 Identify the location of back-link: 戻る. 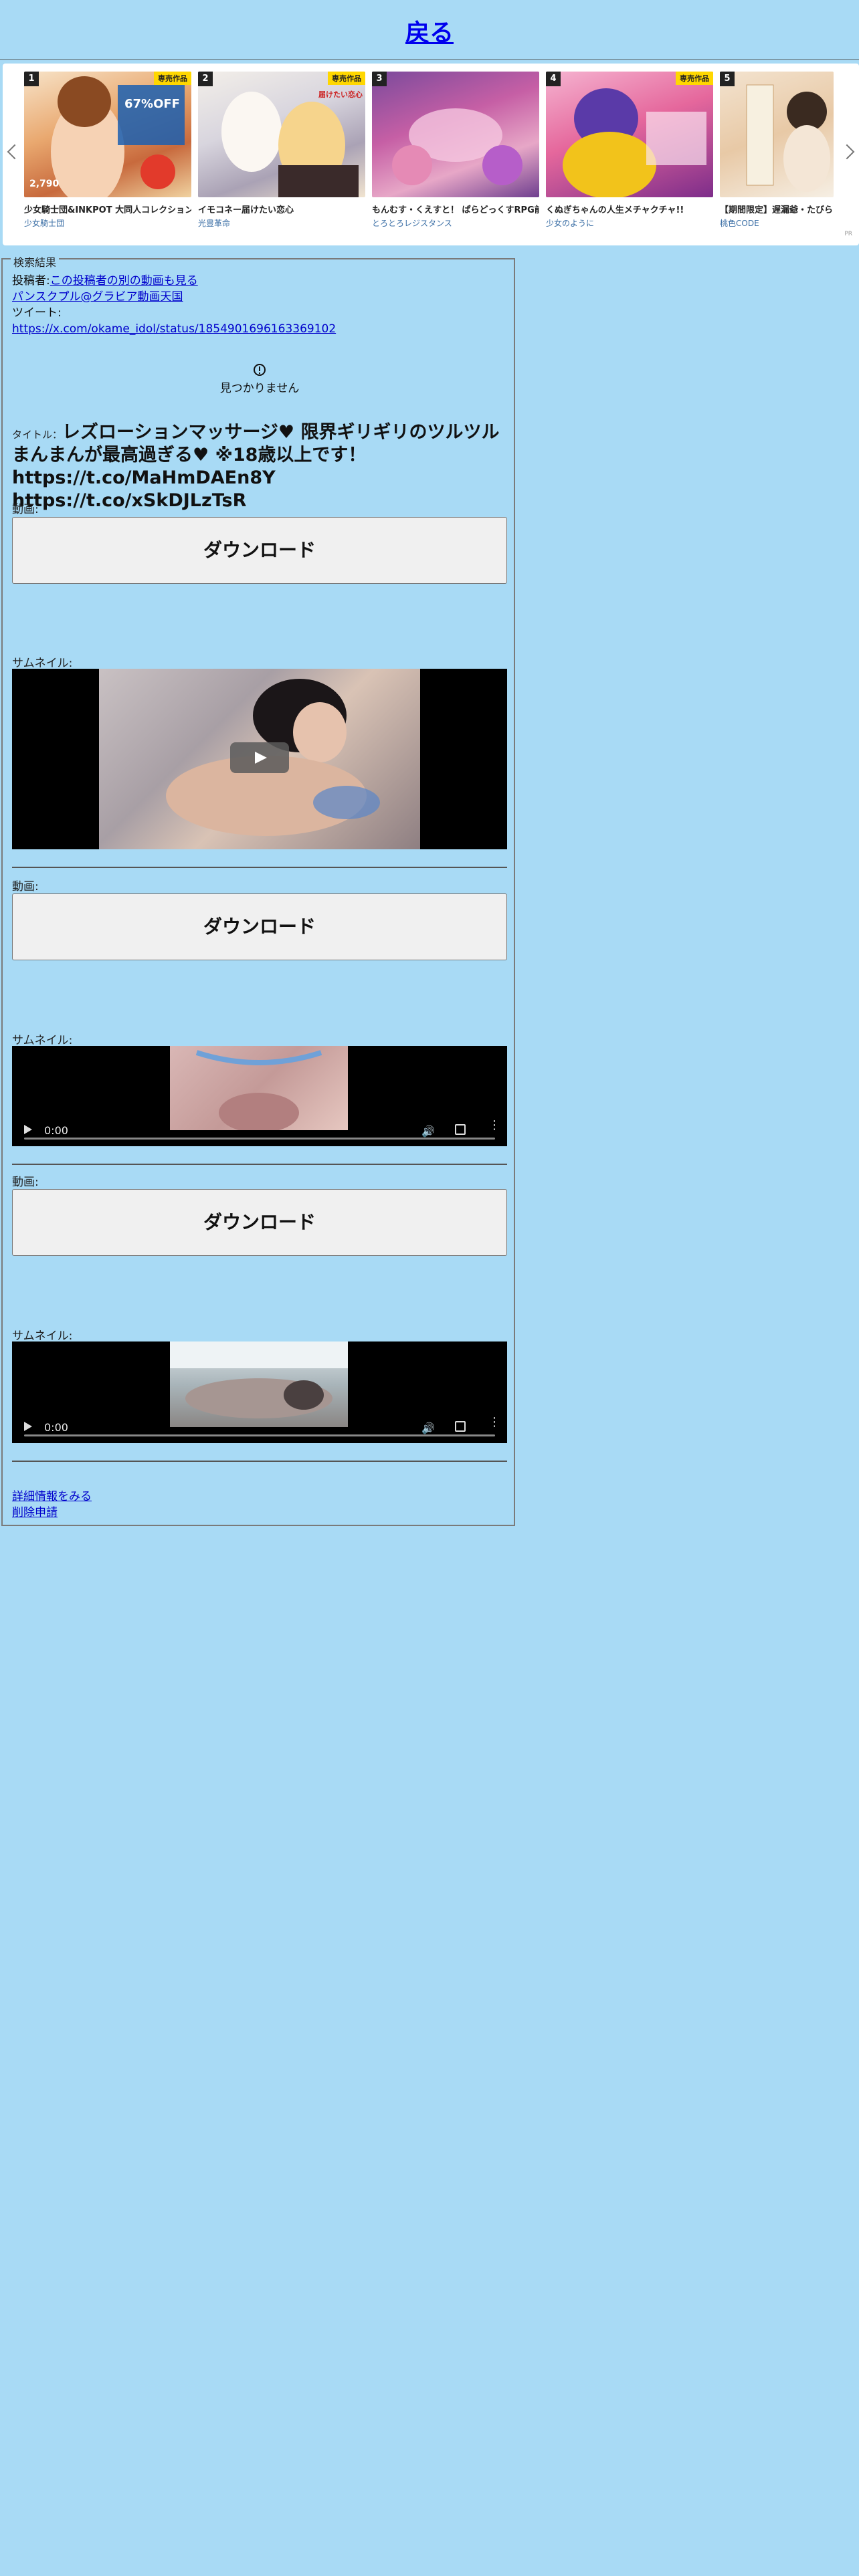
(429, 30).